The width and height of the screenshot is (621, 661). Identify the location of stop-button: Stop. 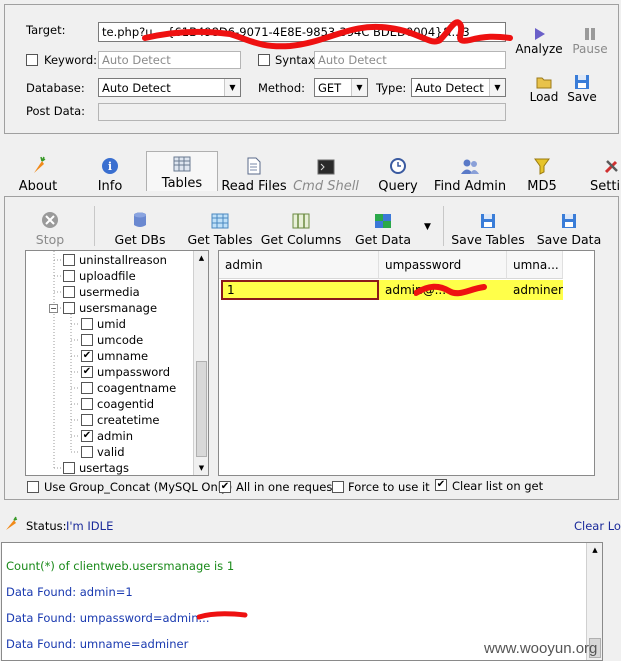
(50, 228).